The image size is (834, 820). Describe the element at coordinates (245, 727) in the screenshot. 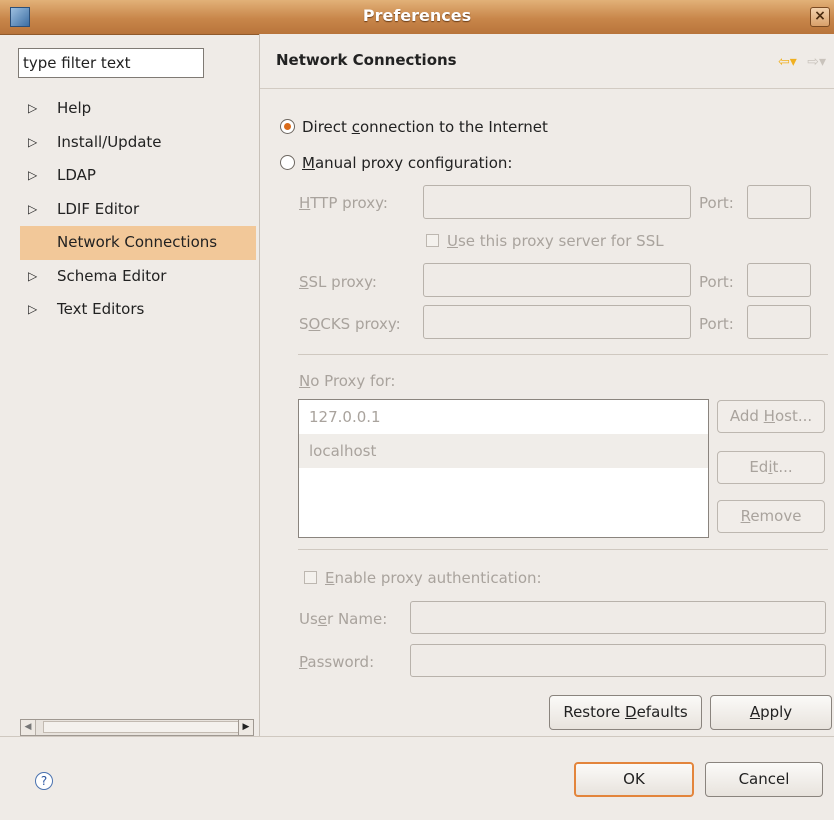

I see `scroll-right-icon: ▶` at that location.